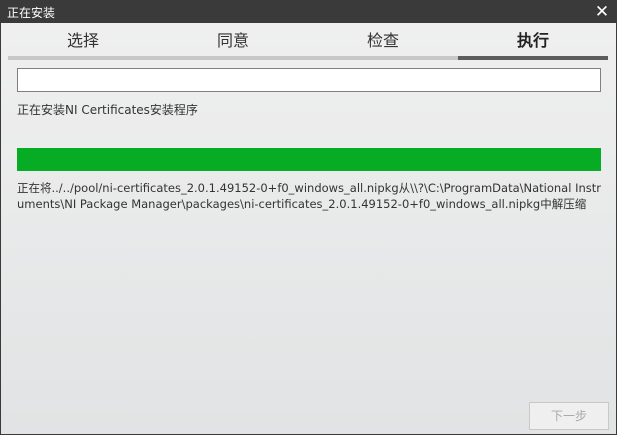 The width and height of the screenshot is (617, 435). I want to click on tab-select: 选择, so click(83, 42).